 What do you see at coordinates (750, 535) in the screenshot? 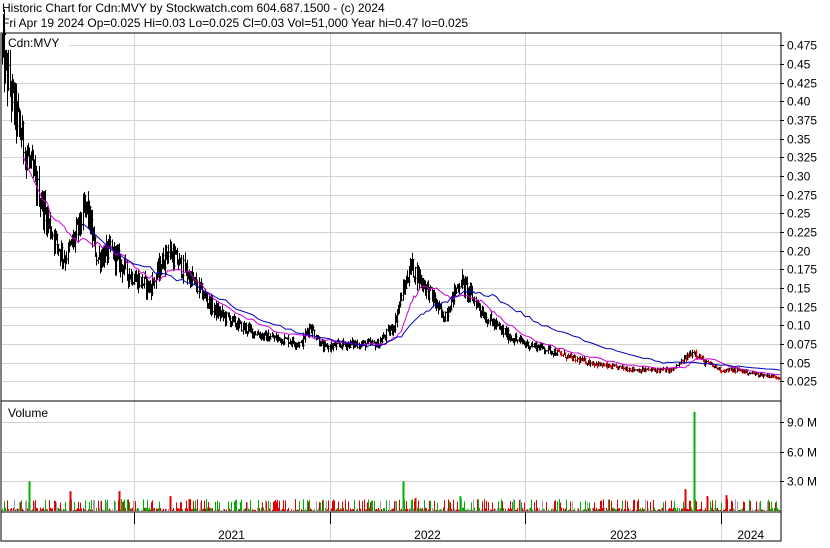
I see `year-label: 2024` at bounding box center [750, 535].